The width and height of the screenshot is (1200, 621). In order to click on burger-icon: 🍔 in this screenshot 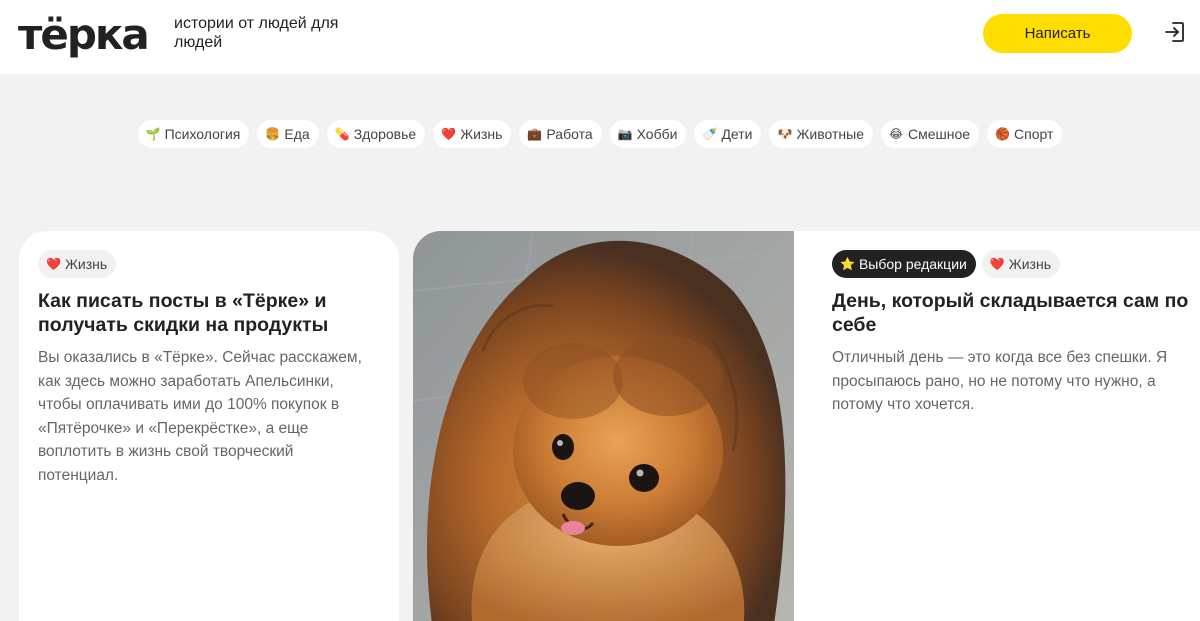, I will do `click(273, 134)`.